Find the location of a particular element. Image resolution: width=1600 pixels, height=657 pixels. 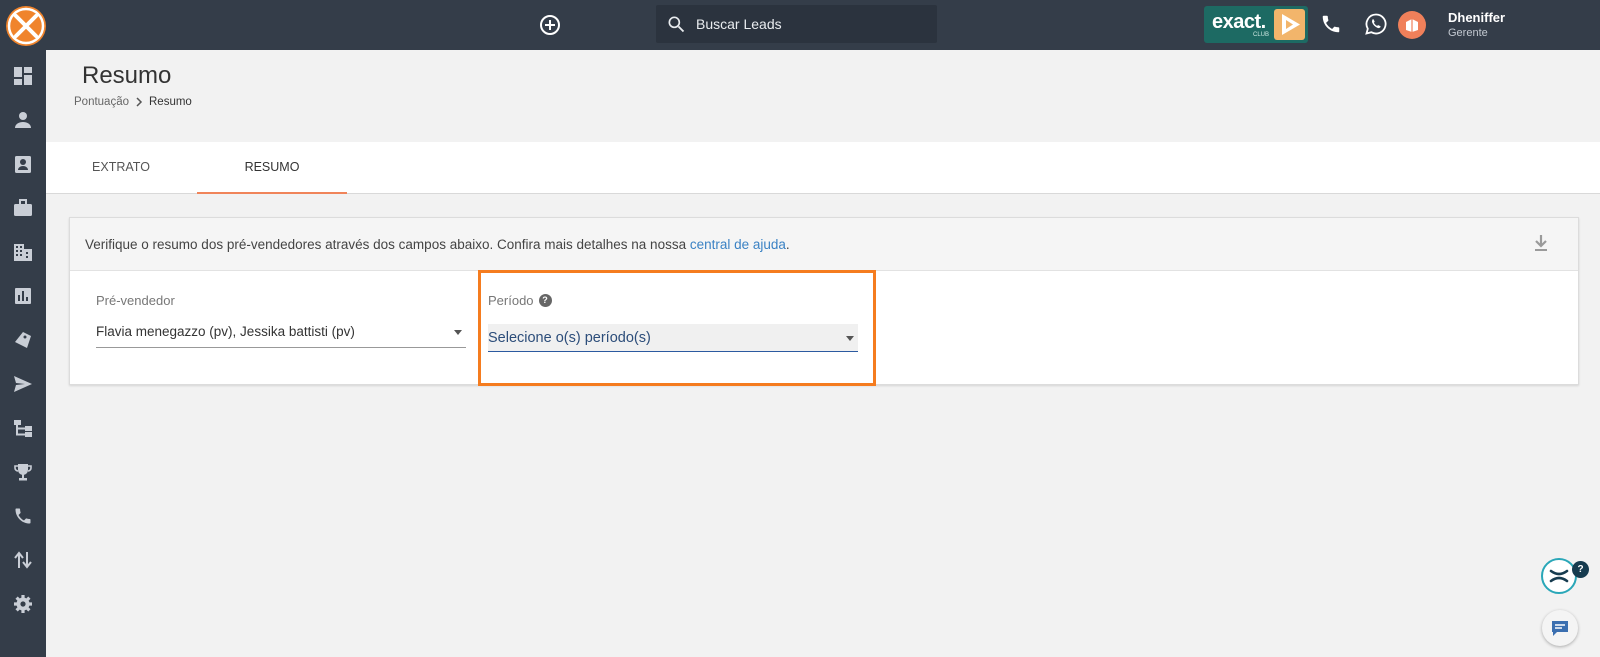

tab-extrato: EXTRATO is located at coordinates (121, 168).